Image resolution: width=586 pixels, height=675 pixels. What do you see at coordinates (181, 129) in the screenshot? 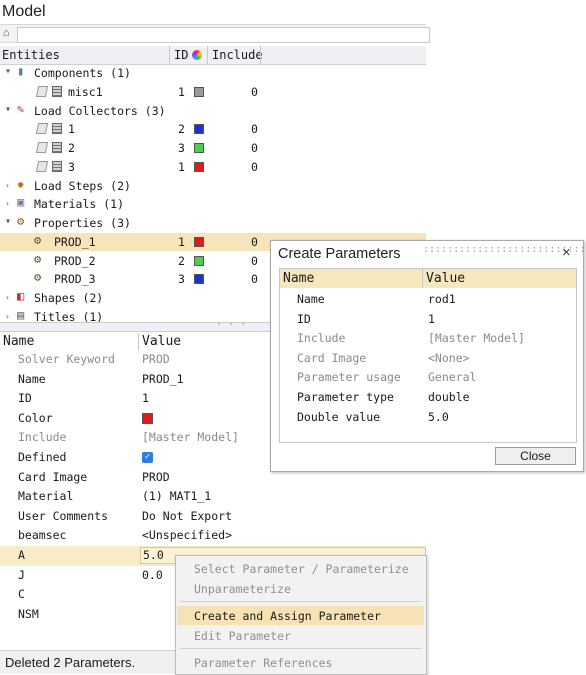
I see `entity-id: 2` at bounding box center [181, 129].